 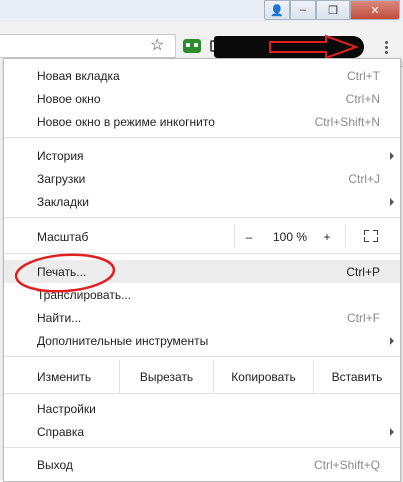 I want to click on menu-item-label: Дополнительные инструменты, so click(x=123, y=340).